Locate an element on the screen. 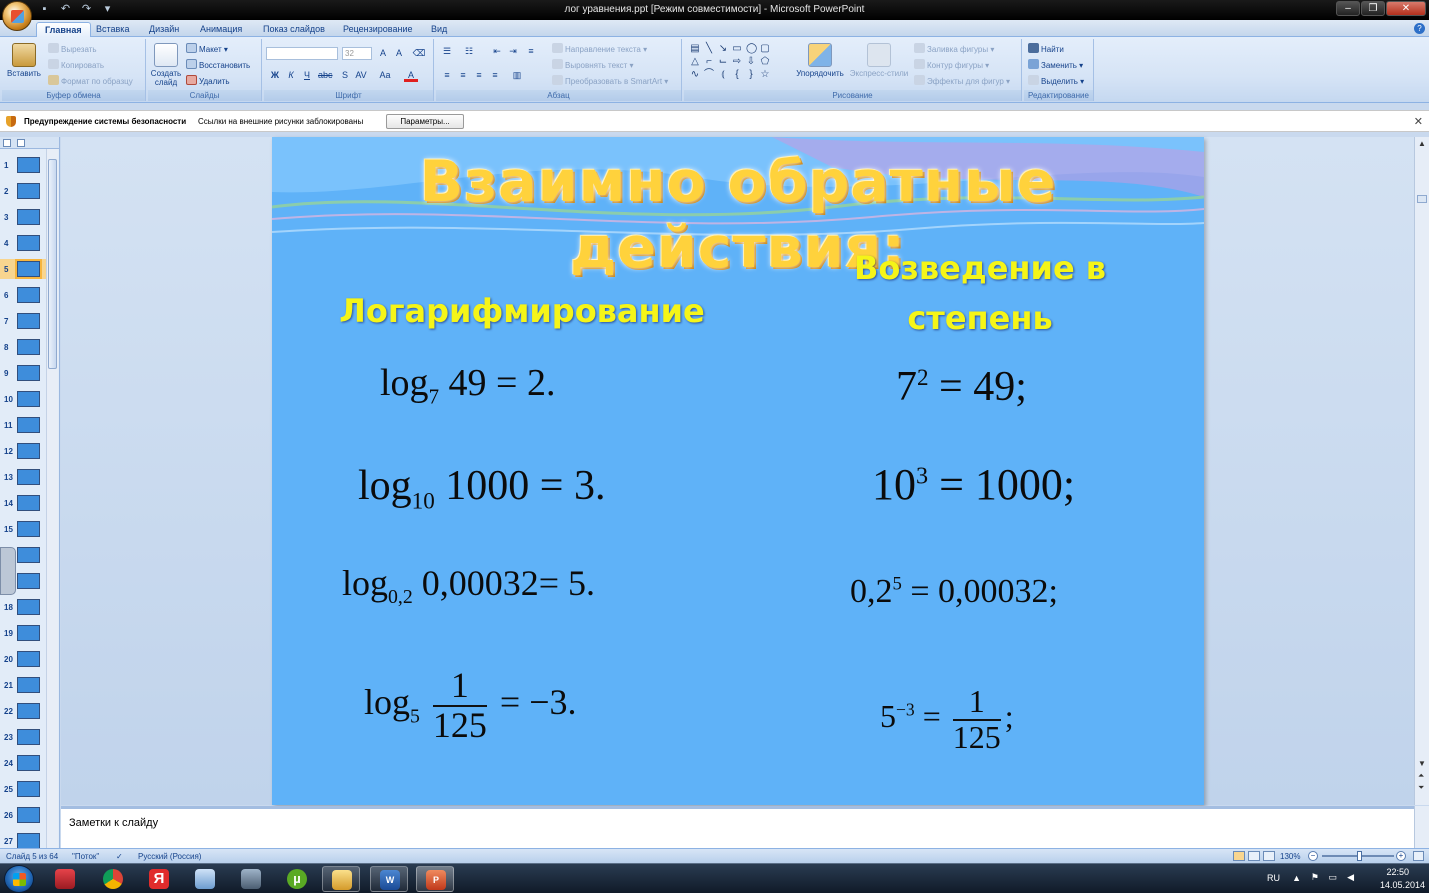 Image resolution: width=1429 pixels, height=893 pixels. taskbar-powerpoint: P is located at coordinates (435, 879).